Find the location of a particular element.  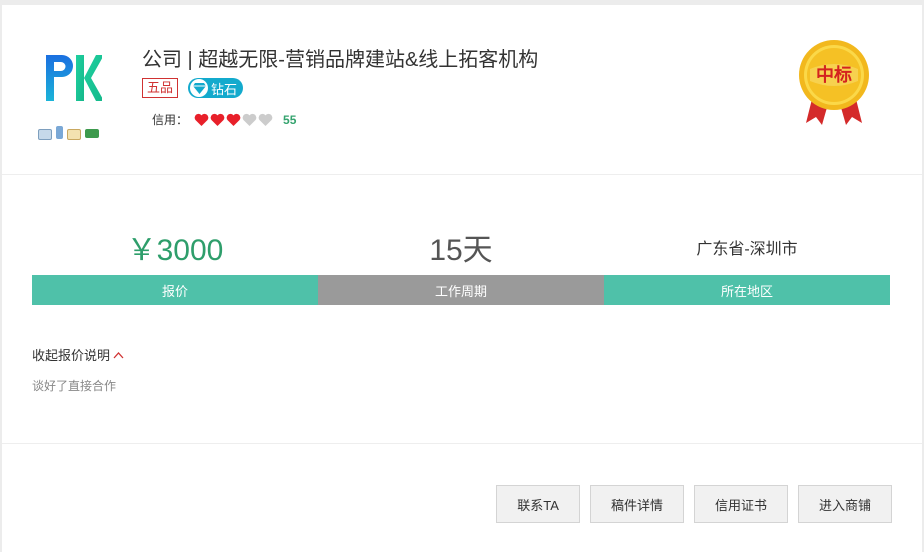

email-icon is located at coordinates (74, 134).